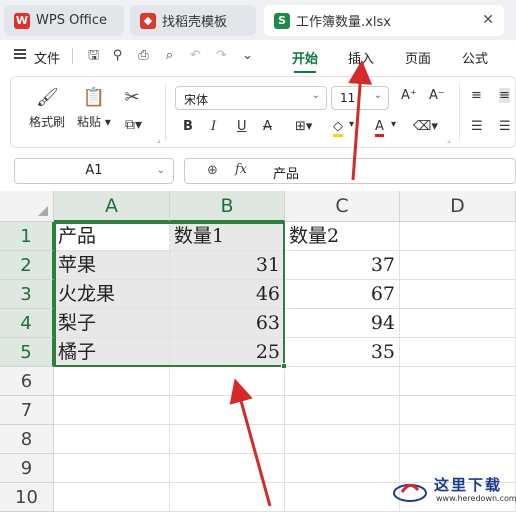  I want to click on cell-c9, so click(342, 468).